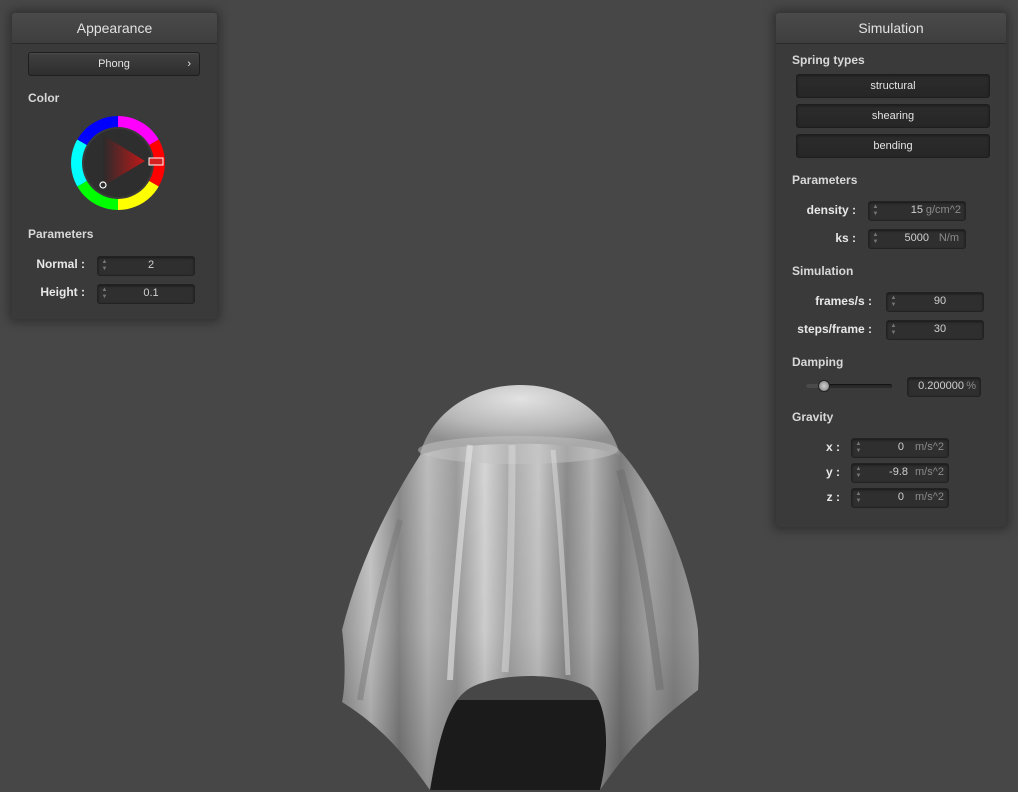 The width and height of the screenshot is (1018, 792). Describe the element at coordinates (843, 301) in the screenshot. I see `frames-per-second-label: frames/s :` at that location.